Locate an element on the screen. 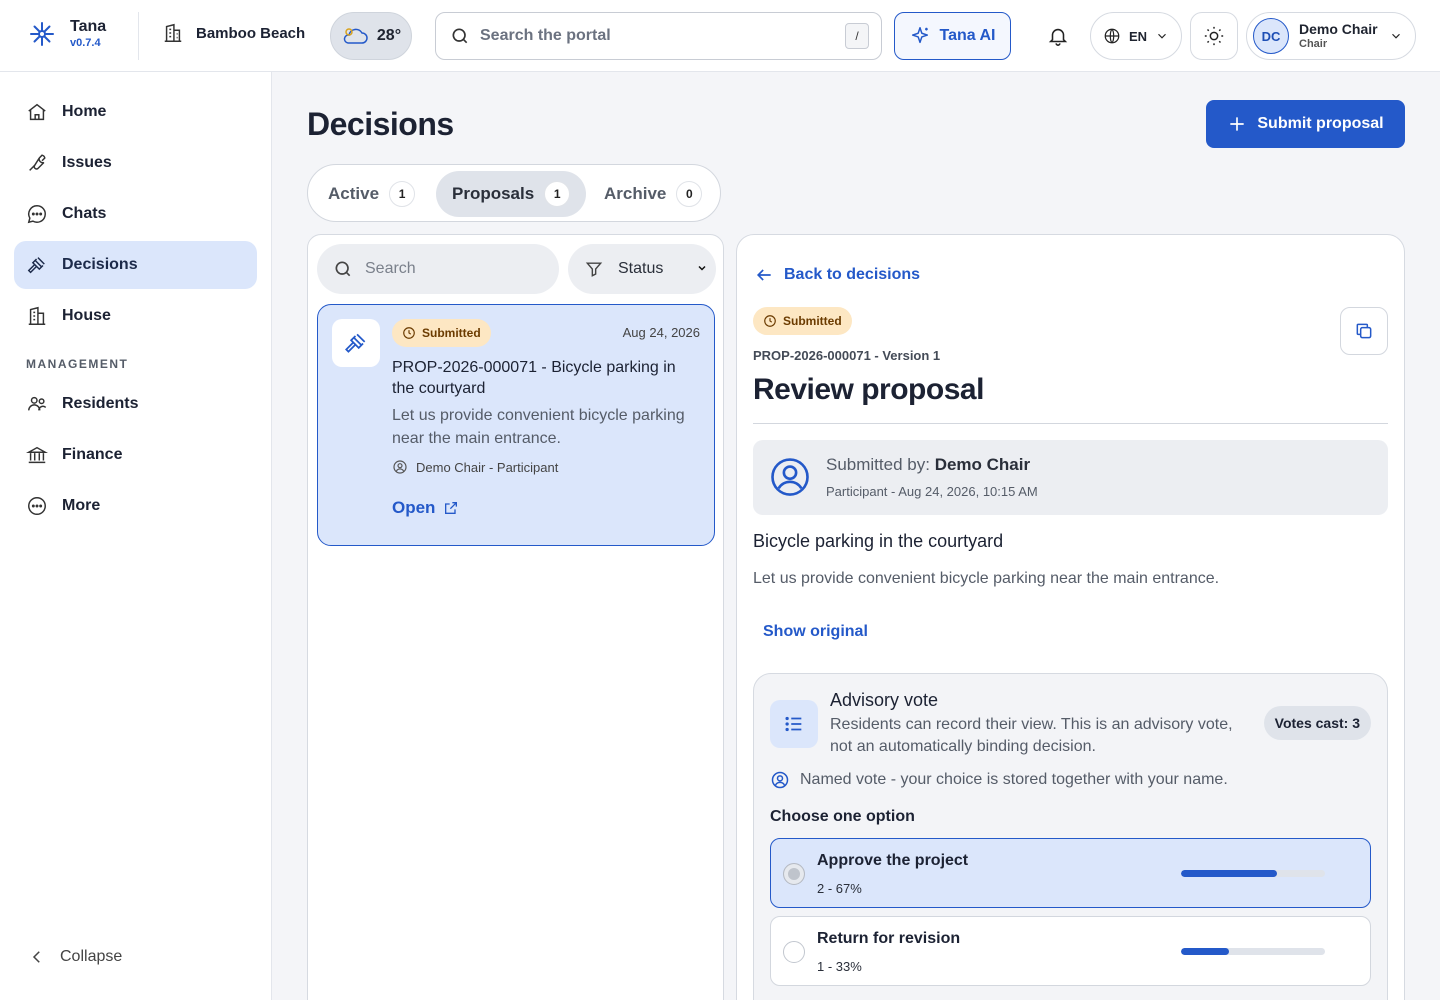 Image resolution: width=1440 pixels, height=1000 pixels. brand-version: v0.7.4 is located at coordinates (85, 43).